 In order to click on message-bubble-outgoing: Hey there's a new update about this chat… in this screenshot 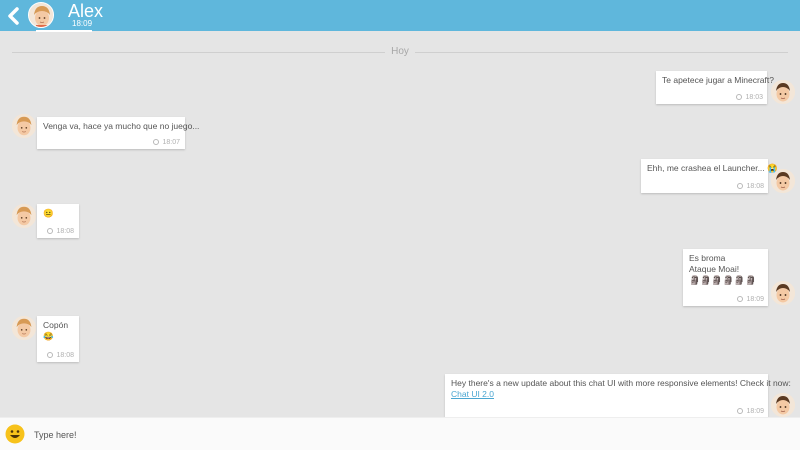, I will do `click(618, 395)`.